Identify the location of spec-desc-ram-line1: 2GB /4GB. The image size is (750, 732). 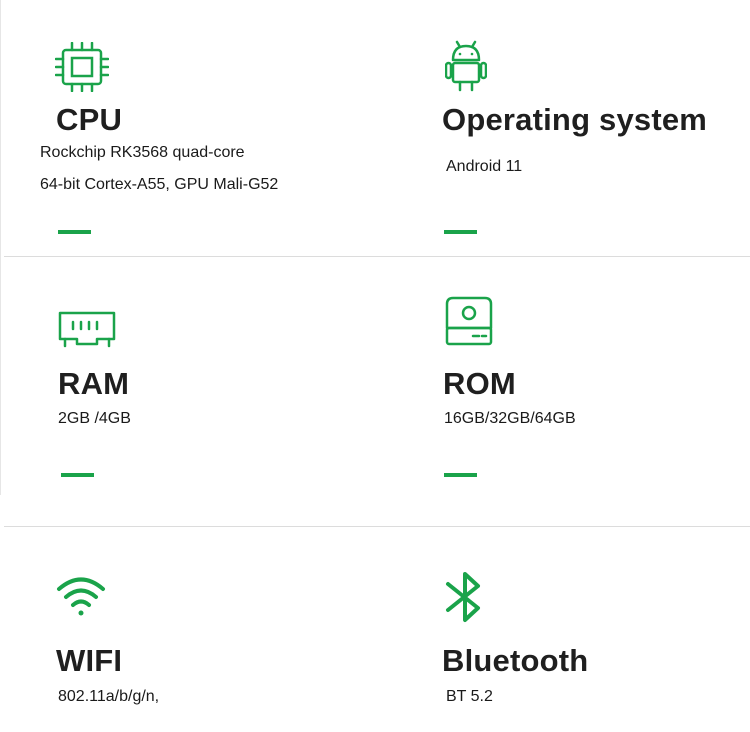
(94, 418).